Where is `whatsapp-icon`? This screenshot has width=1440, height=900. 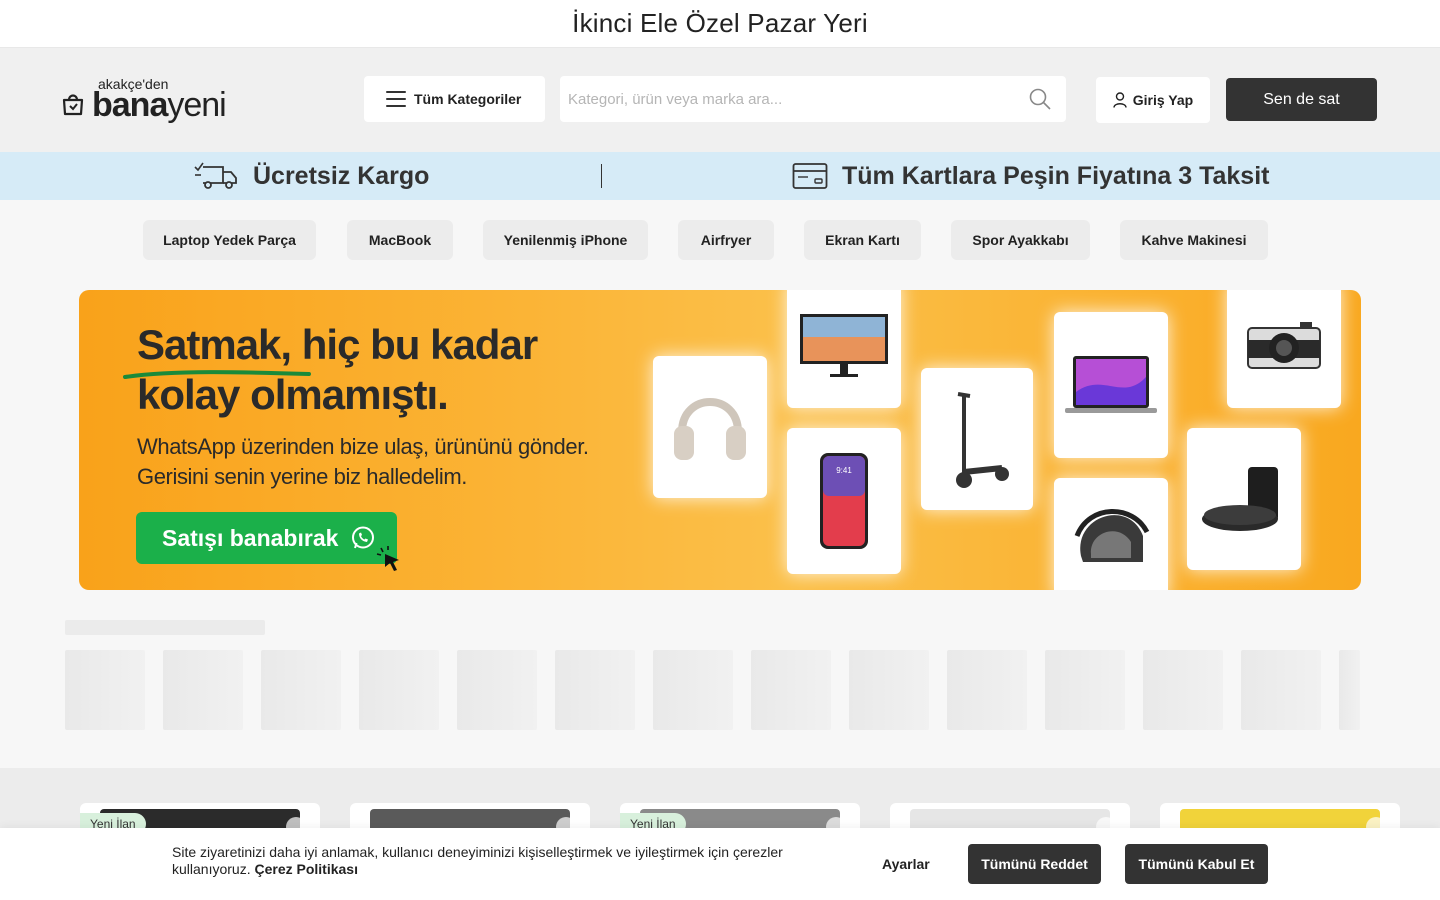
whatsapp-icon is located at coordinates (363, 537).